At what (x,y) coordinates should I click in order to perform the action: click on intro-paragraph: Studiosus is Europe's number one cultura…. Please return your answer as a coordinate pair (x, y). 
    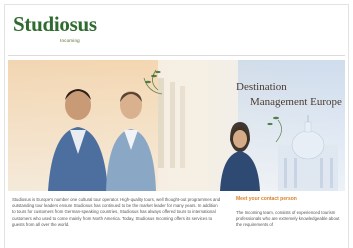
    Looking at the image, I should click on (116, 212).